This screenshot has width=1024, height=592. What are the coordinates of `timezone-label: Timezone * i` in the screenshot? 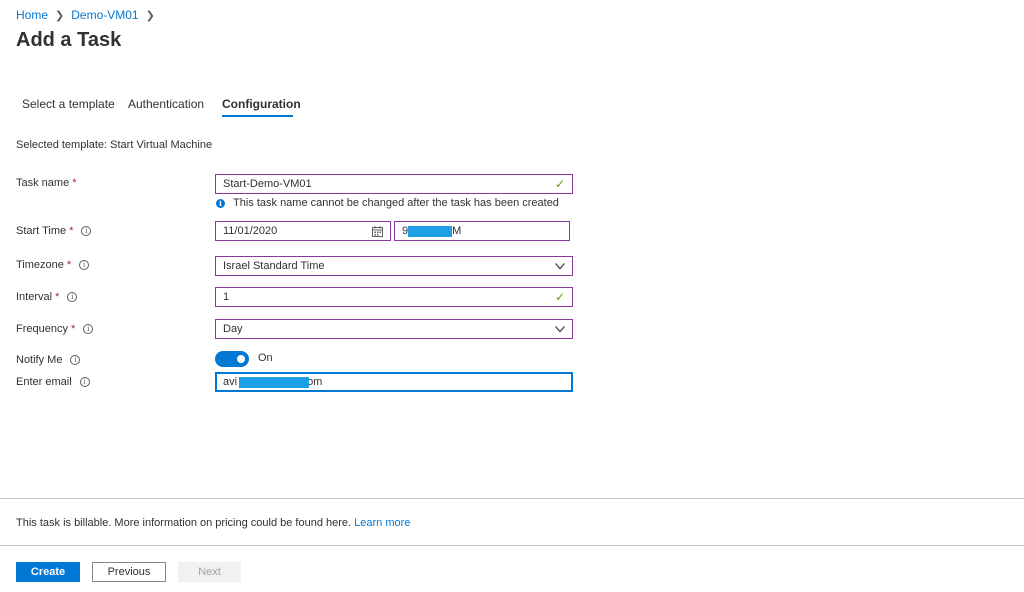 It's located at (53, 265).